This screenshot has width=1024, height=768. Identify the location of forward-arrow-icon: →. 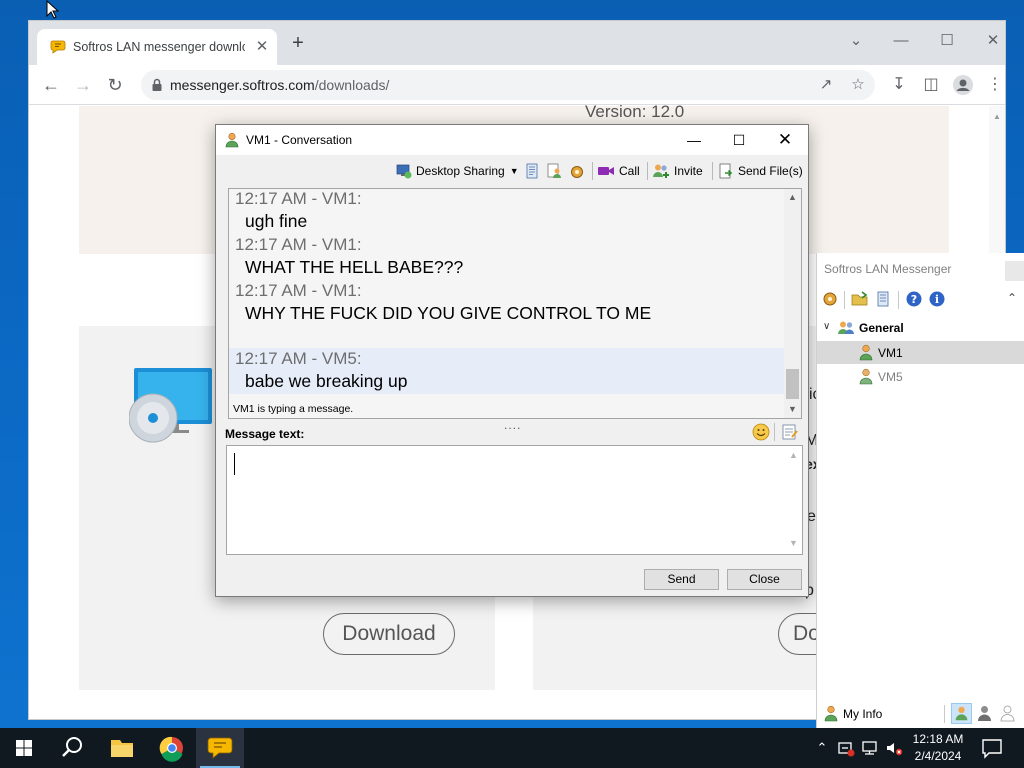
(83, 85).